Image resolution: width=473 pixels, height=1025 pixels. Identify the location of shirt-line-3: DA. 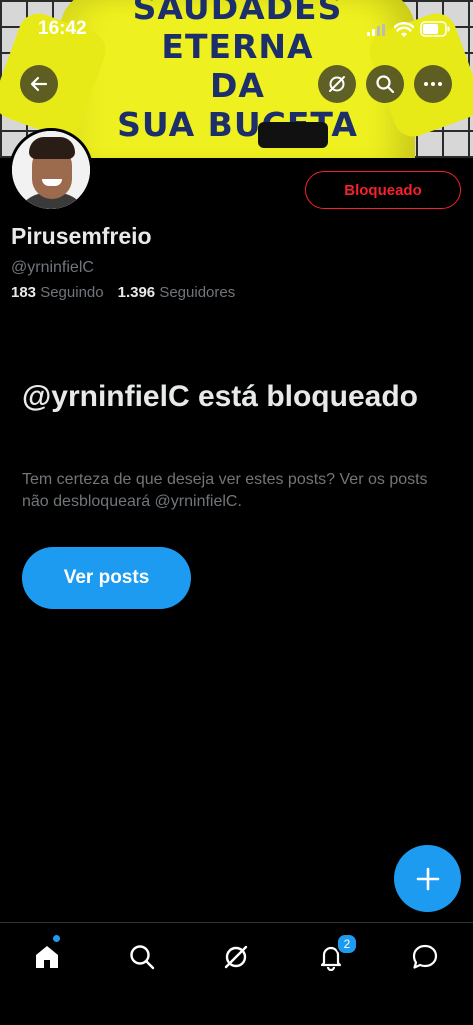
(237, 85).